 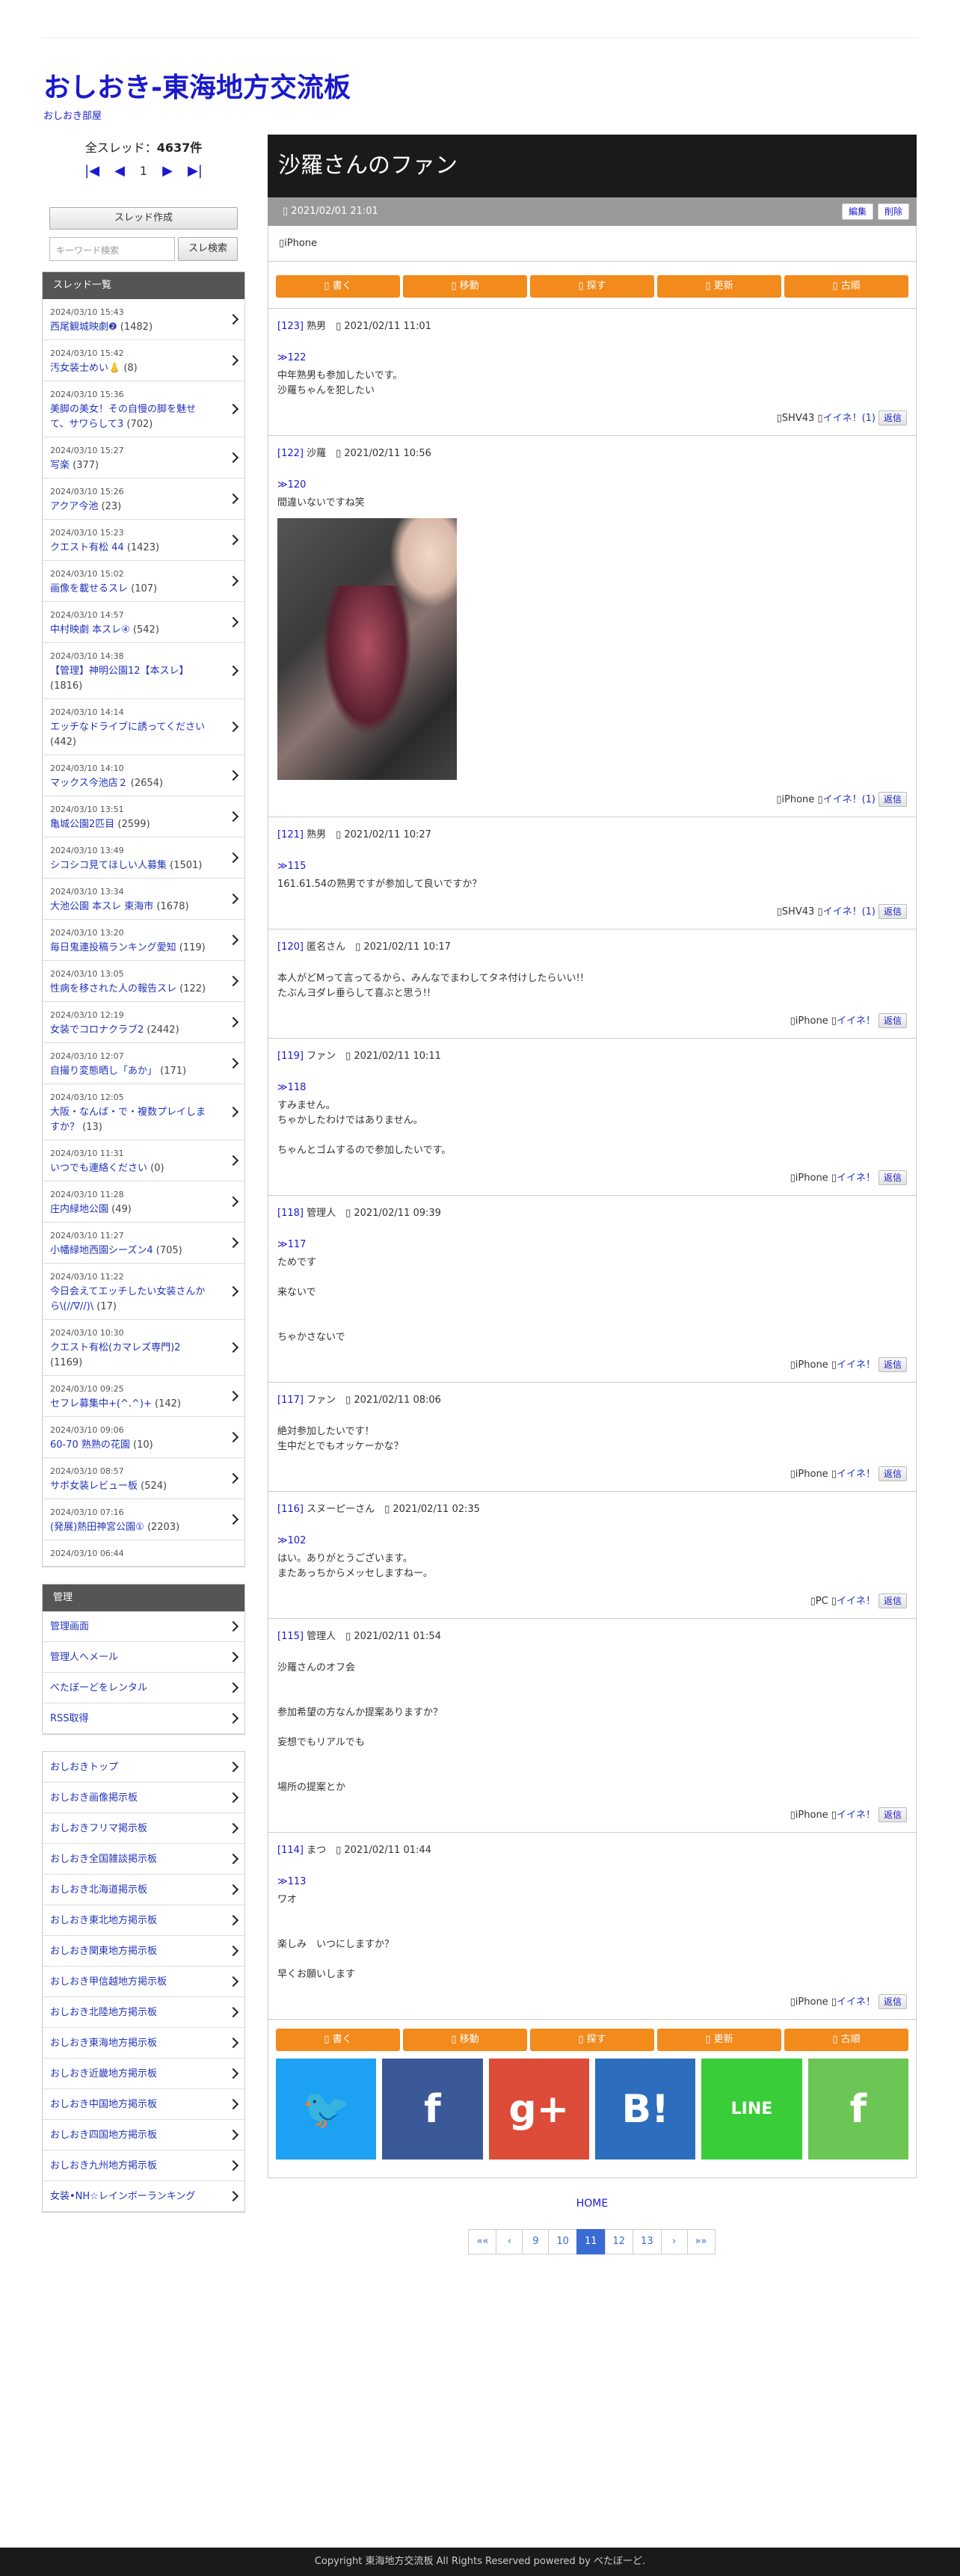 What do you see at coordinates (290, 1056) in the screenshot?
I see `post-number: [119]` at bounding box center [290, 1056].